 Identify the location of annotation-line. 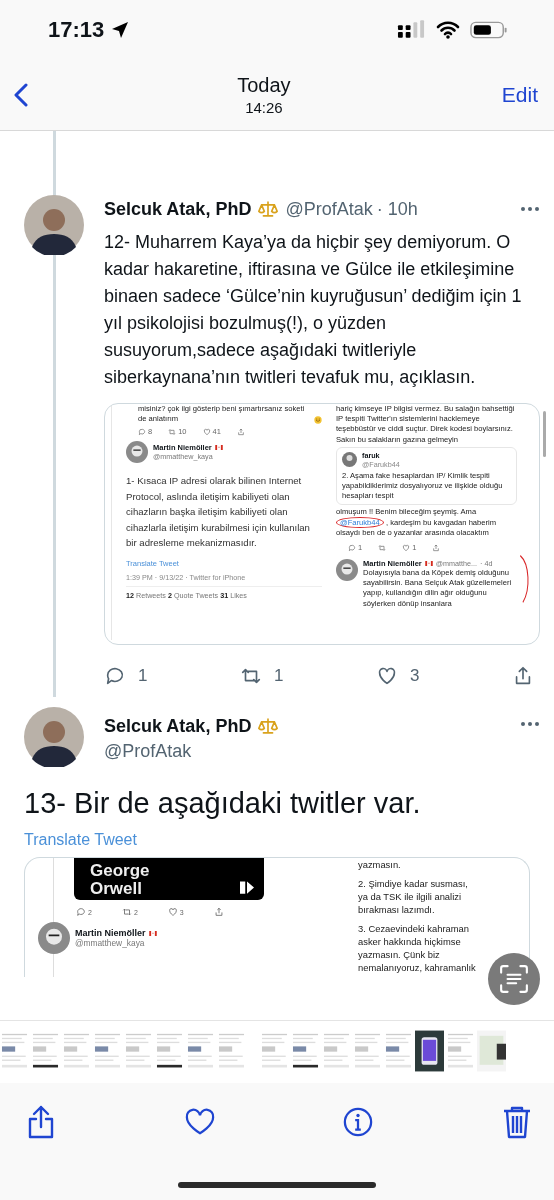
(525, 579).